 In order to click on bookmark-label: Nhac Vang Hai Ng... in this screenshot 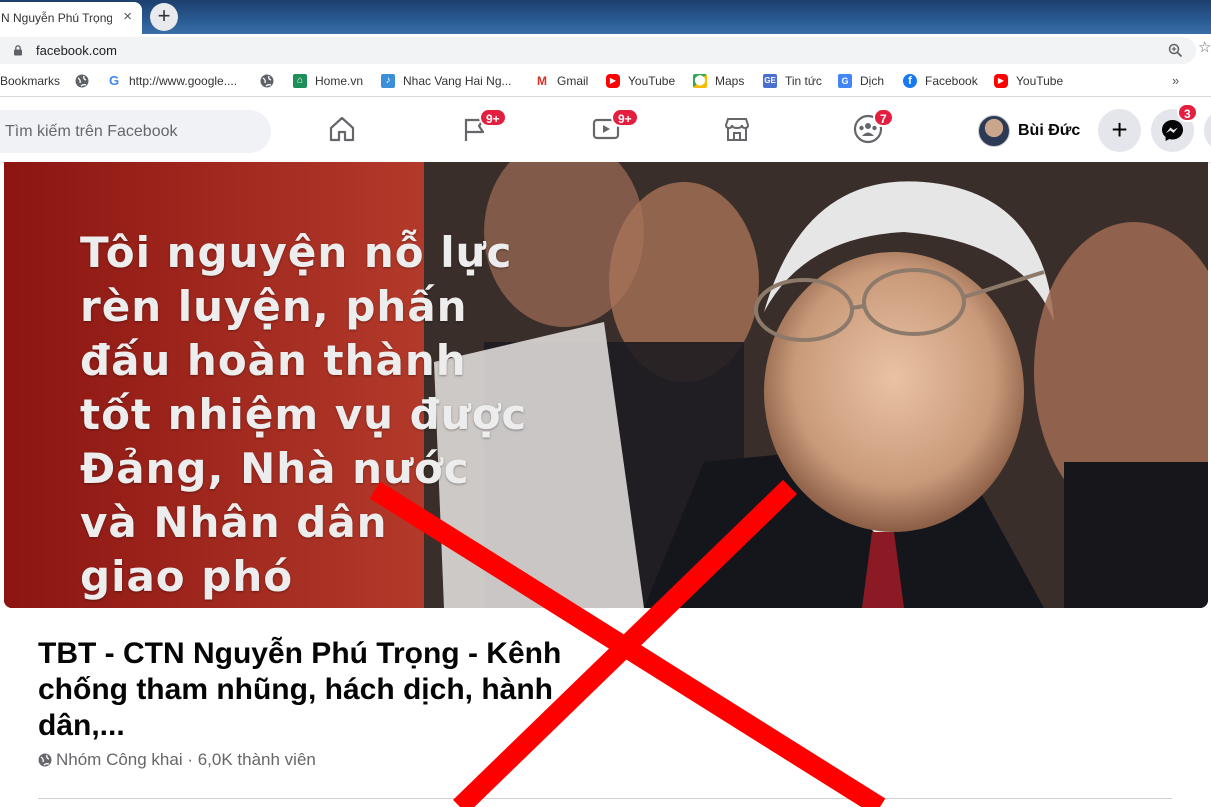, I will do `click(457, 81)`.